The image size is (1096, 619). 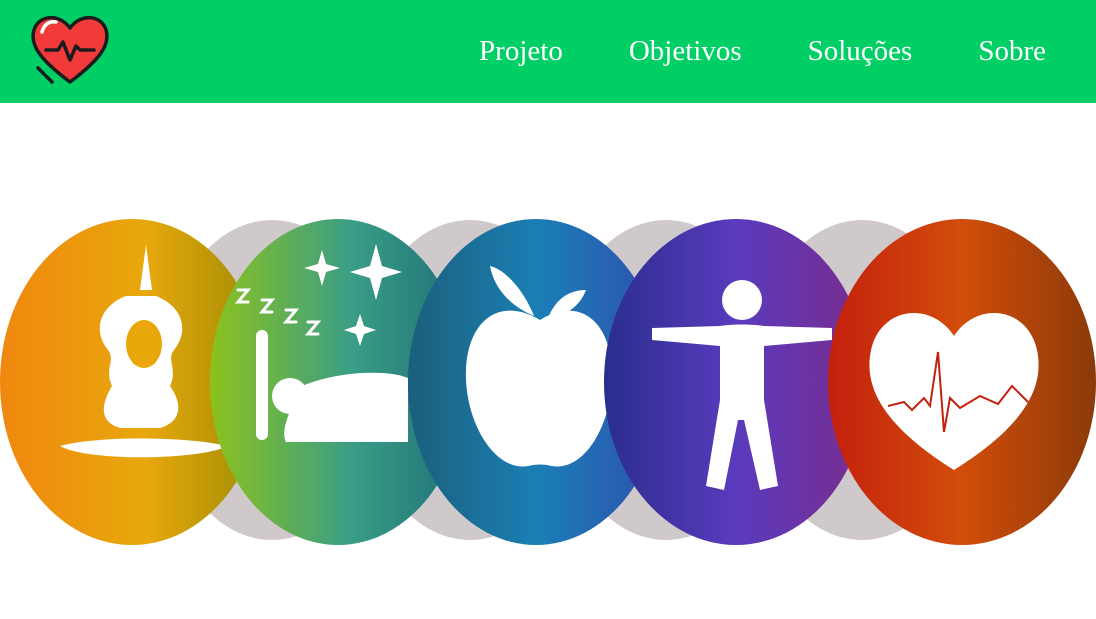 I want to click on heart-pulse-icon, so click(x=70, y=50).